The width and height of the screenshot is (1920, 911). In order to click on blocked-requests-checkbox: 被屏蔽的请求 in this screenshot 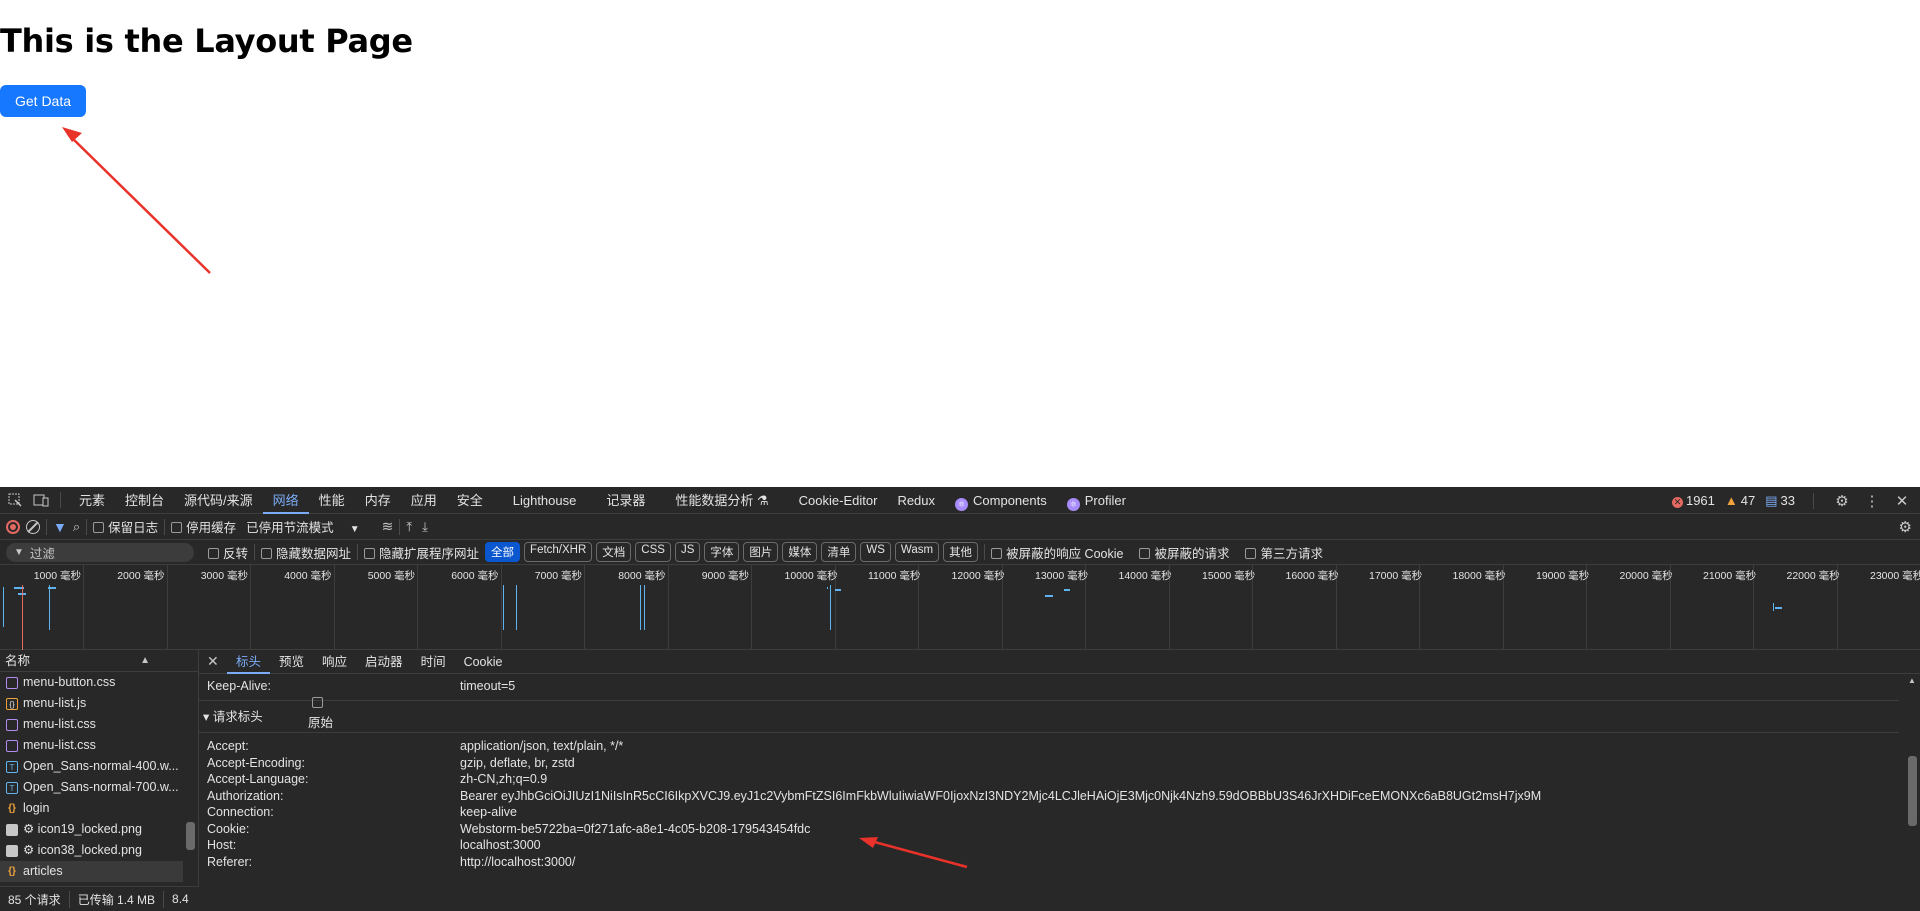, I will do `click(1184, 552)`.